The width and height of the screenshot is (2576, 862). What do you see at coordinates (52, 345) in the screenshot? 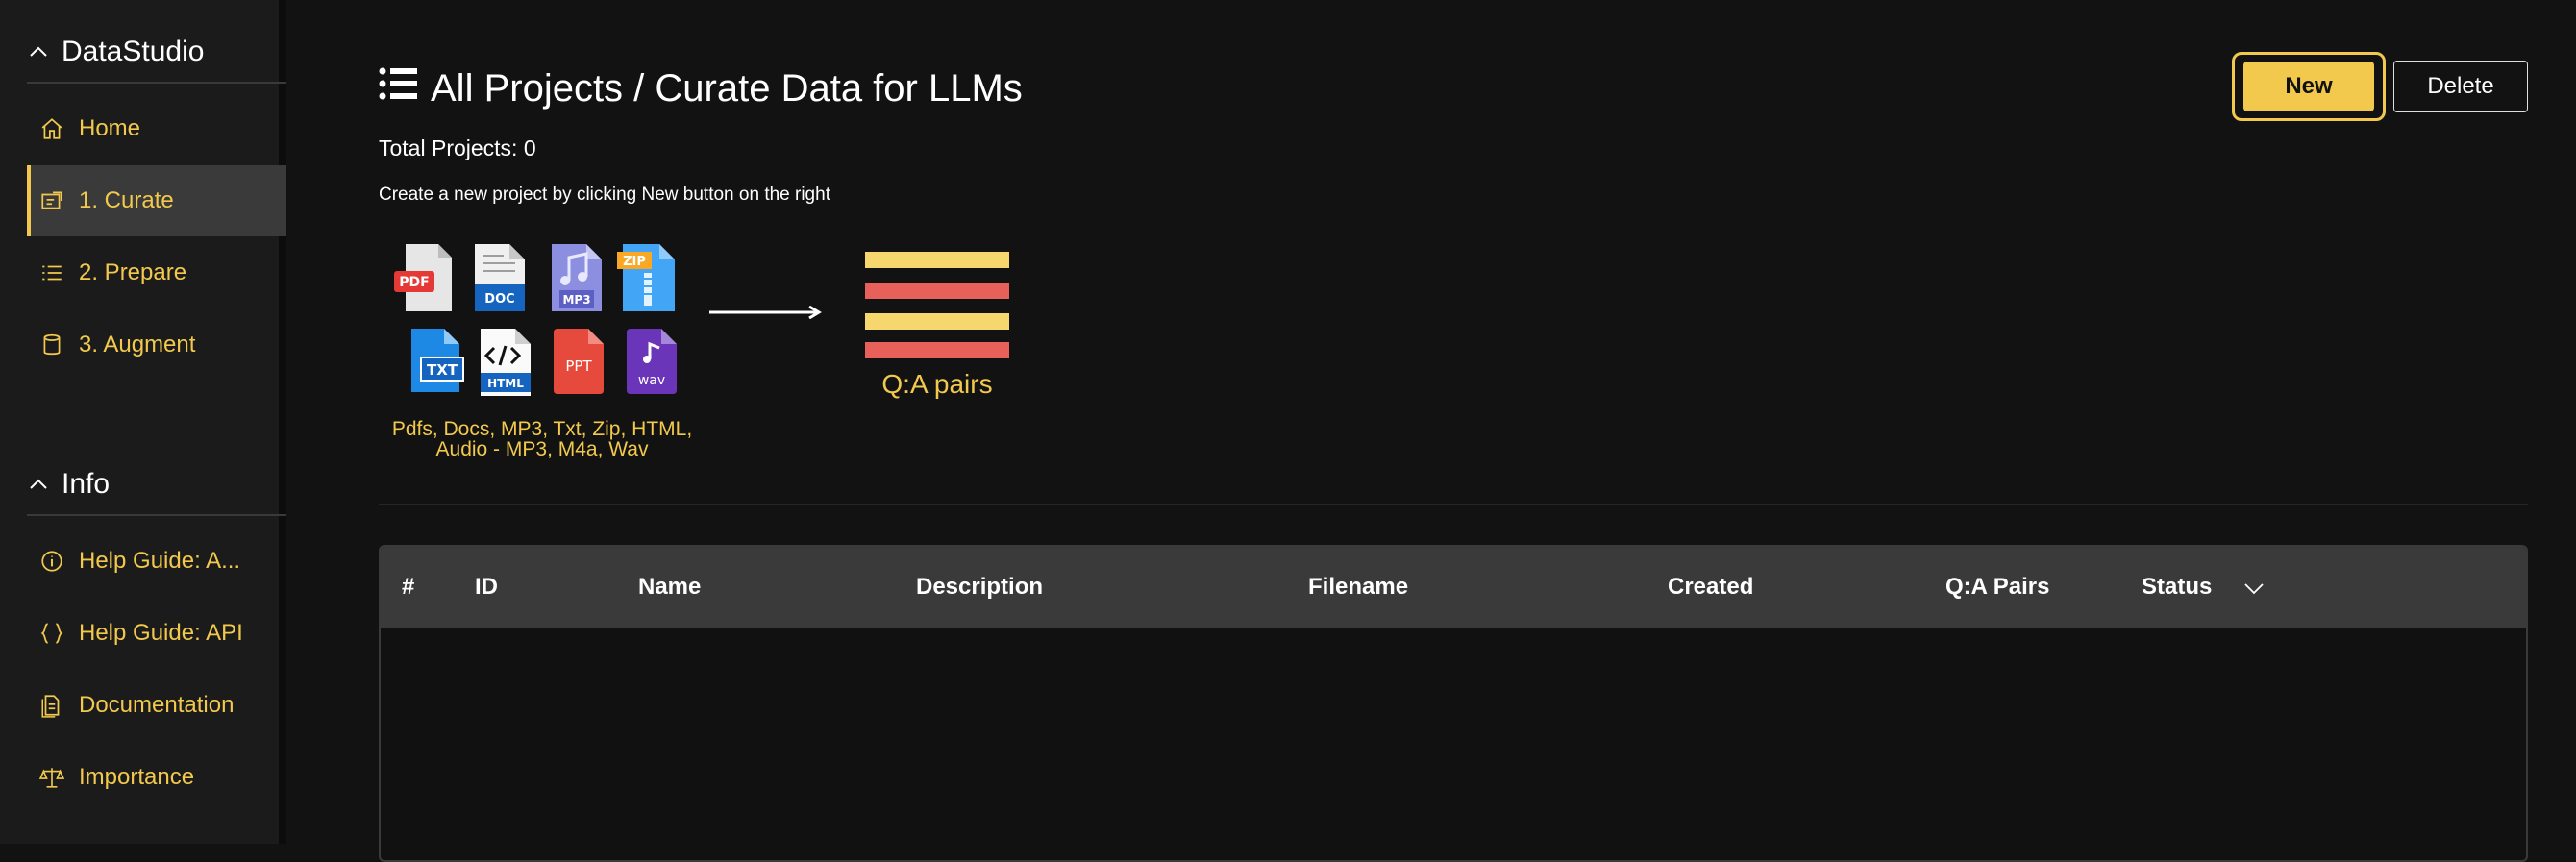
I see `database-icon` at bounding box center [52, 345].